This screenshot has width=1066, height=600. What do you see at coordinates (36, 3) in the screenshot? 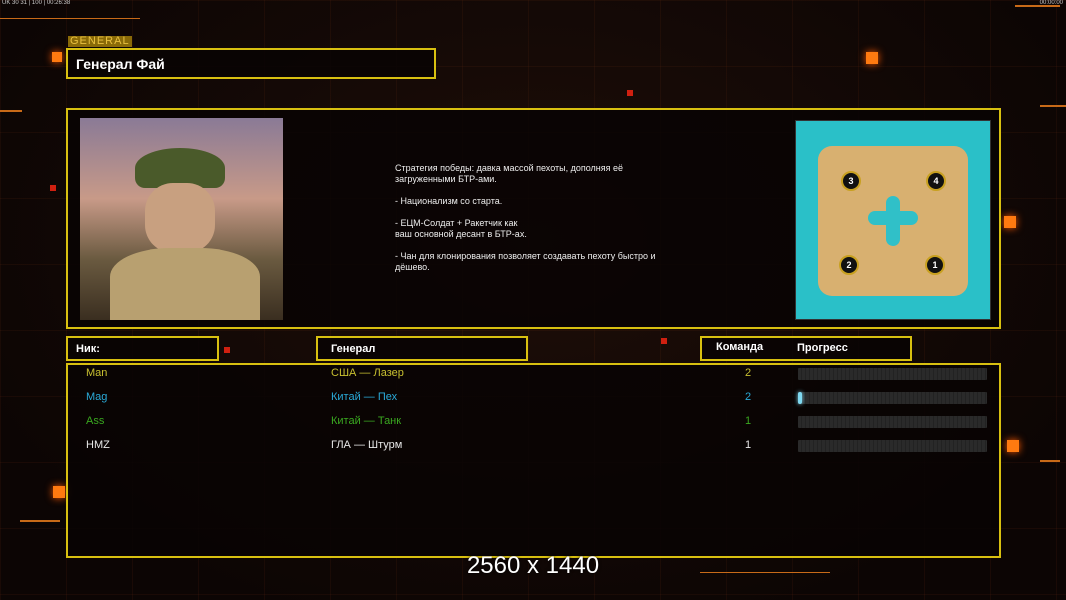
I see `status-left: UK 30 31 | 100 | 00:26:38` at bounding box center [36, 3].